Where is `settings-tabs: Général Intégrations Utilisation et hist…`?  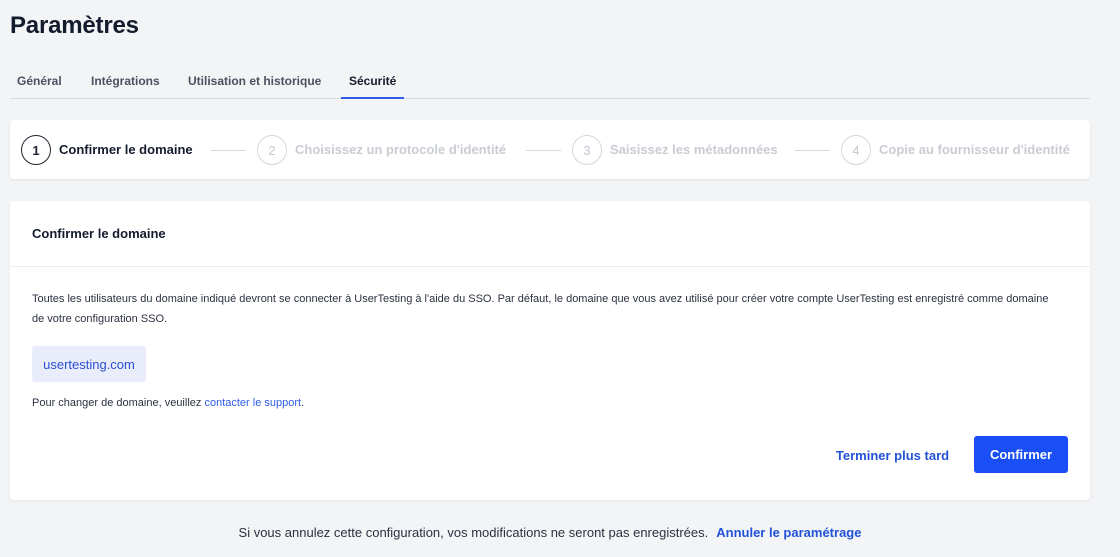 settings-tabs: Général Intégrations Utilisation et hist… is located at coordinates (550, 81).